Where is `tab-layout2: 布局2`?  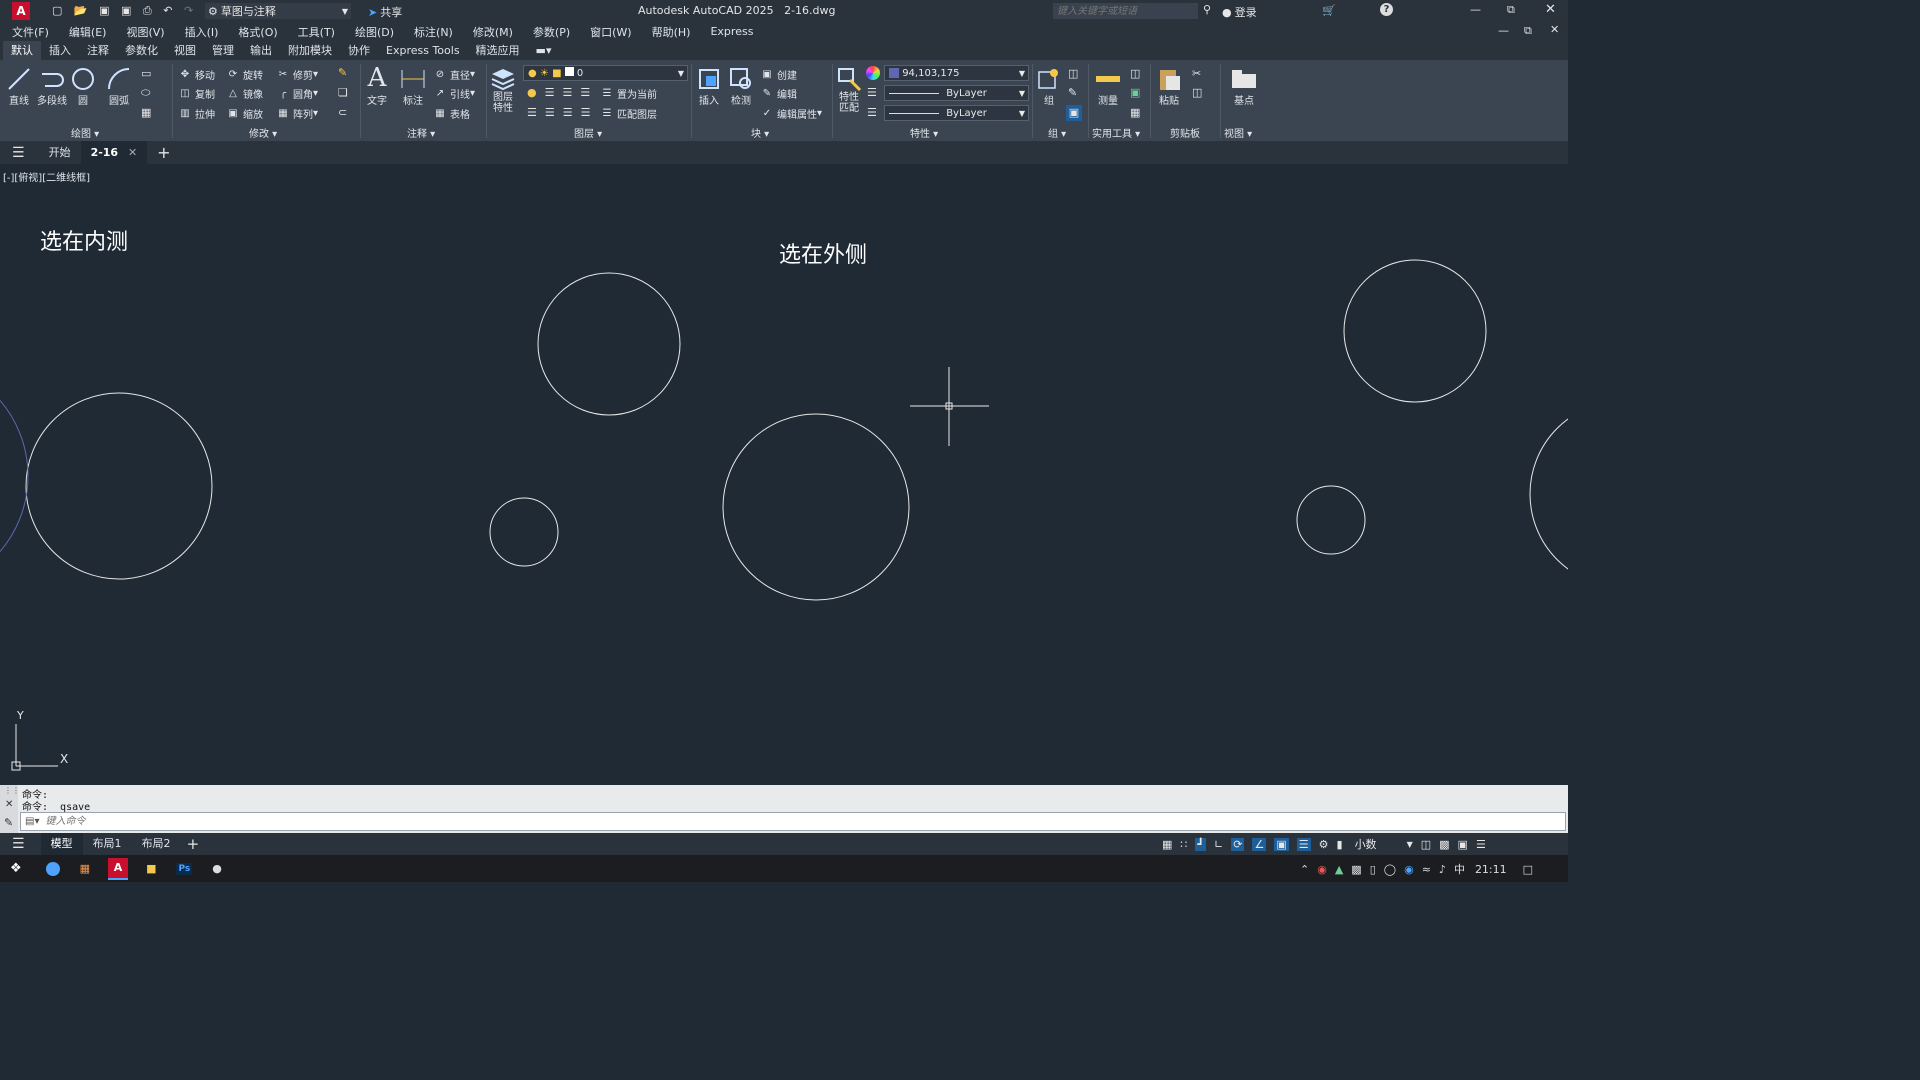
tab-layout2: 布局2 is located at coordinates (156, 844).